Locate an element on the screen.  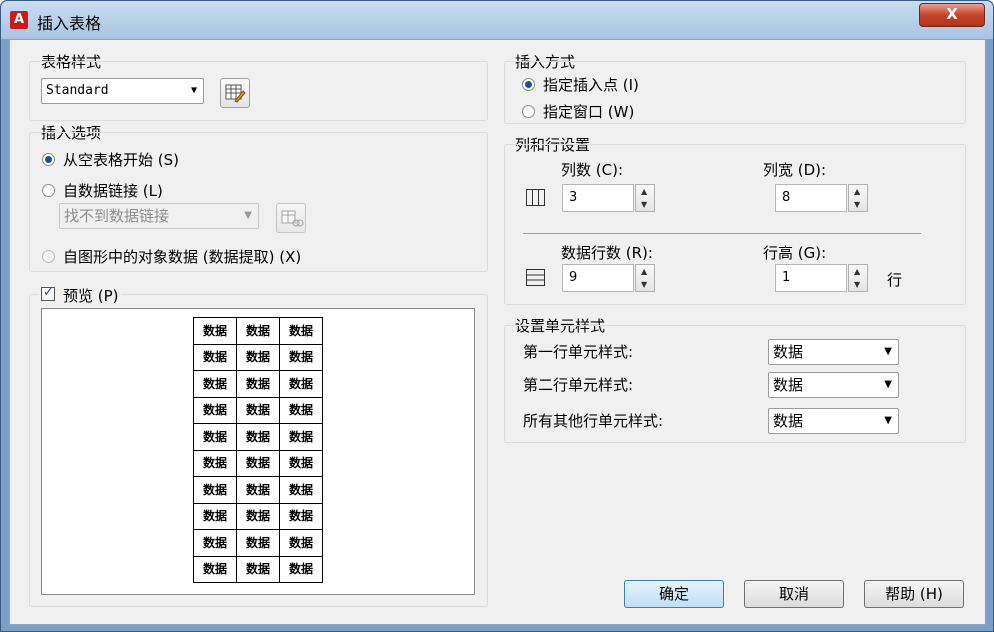
column-width-spinner: ▲ ▼ is located at coordinates (858, 198).